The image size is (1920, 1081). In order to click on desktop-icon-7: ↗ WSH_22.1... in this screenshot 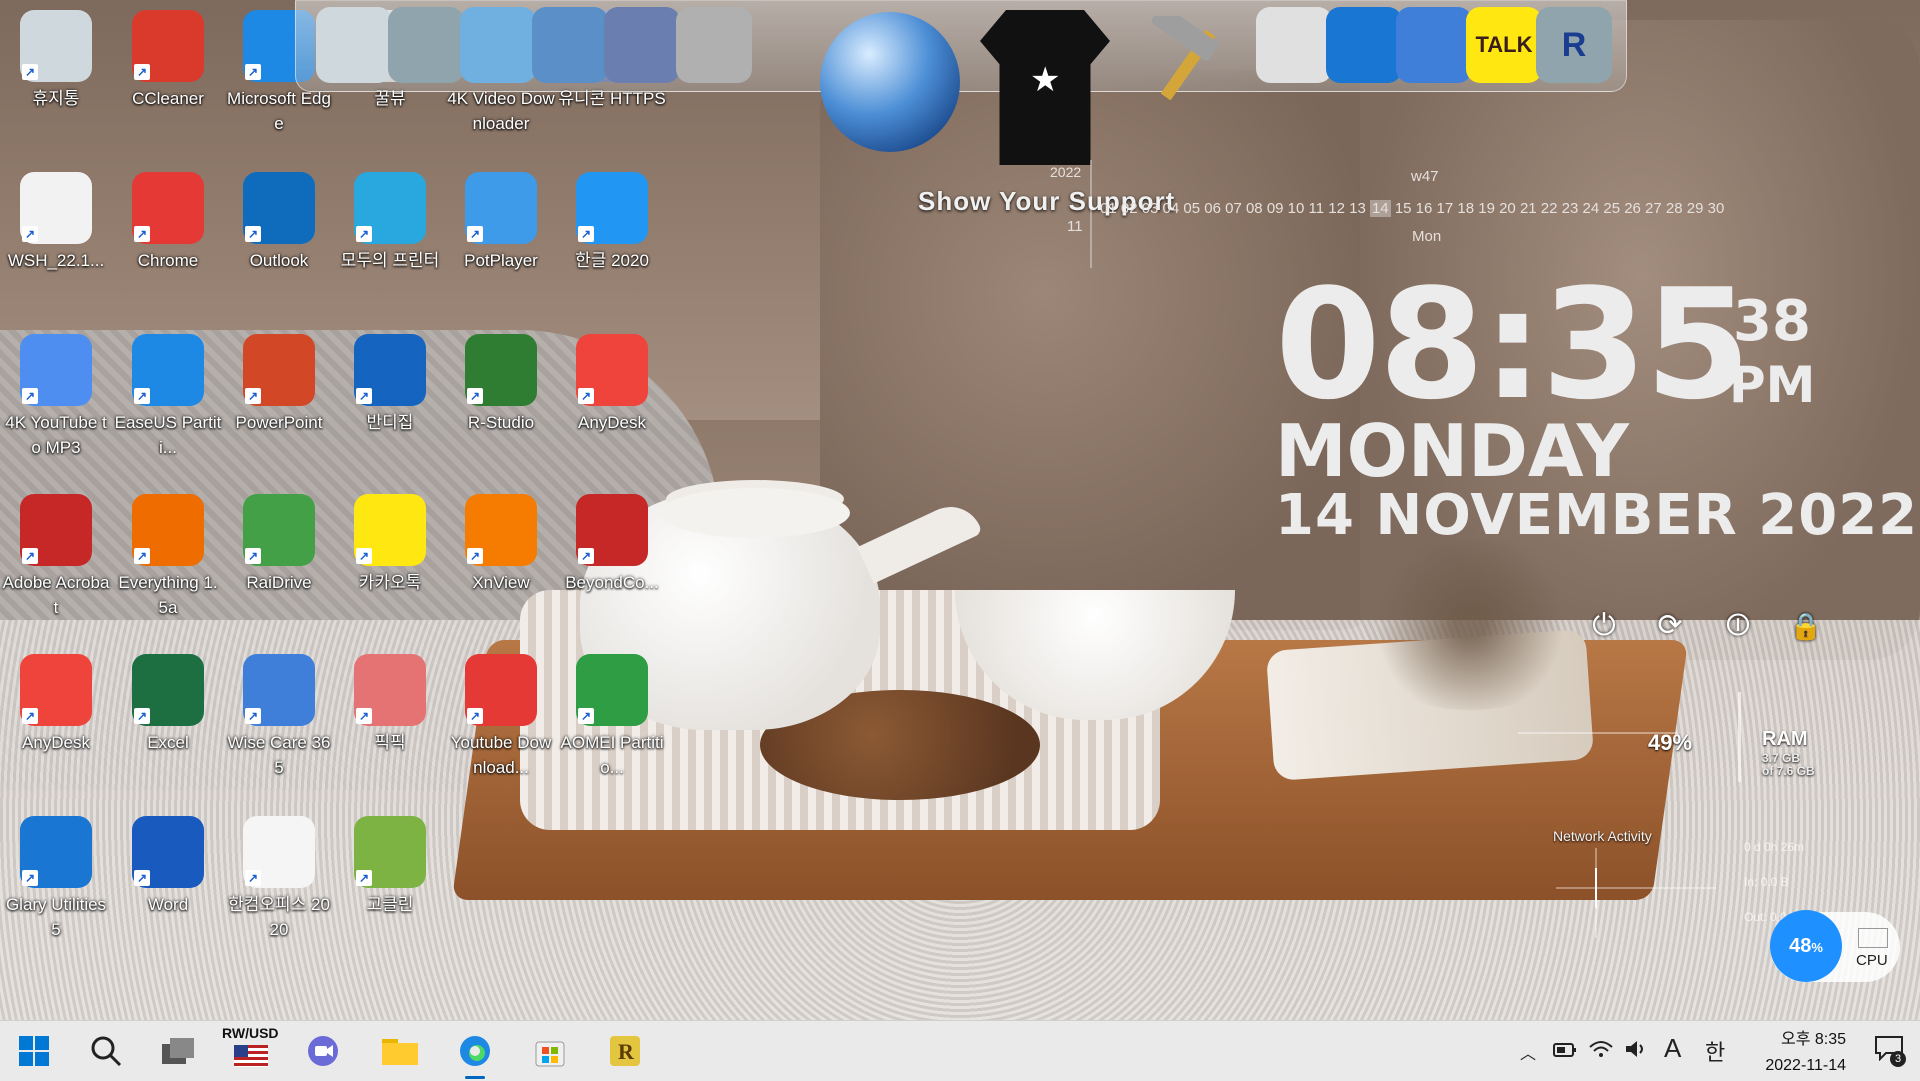, I will do `click(56, 222)`.